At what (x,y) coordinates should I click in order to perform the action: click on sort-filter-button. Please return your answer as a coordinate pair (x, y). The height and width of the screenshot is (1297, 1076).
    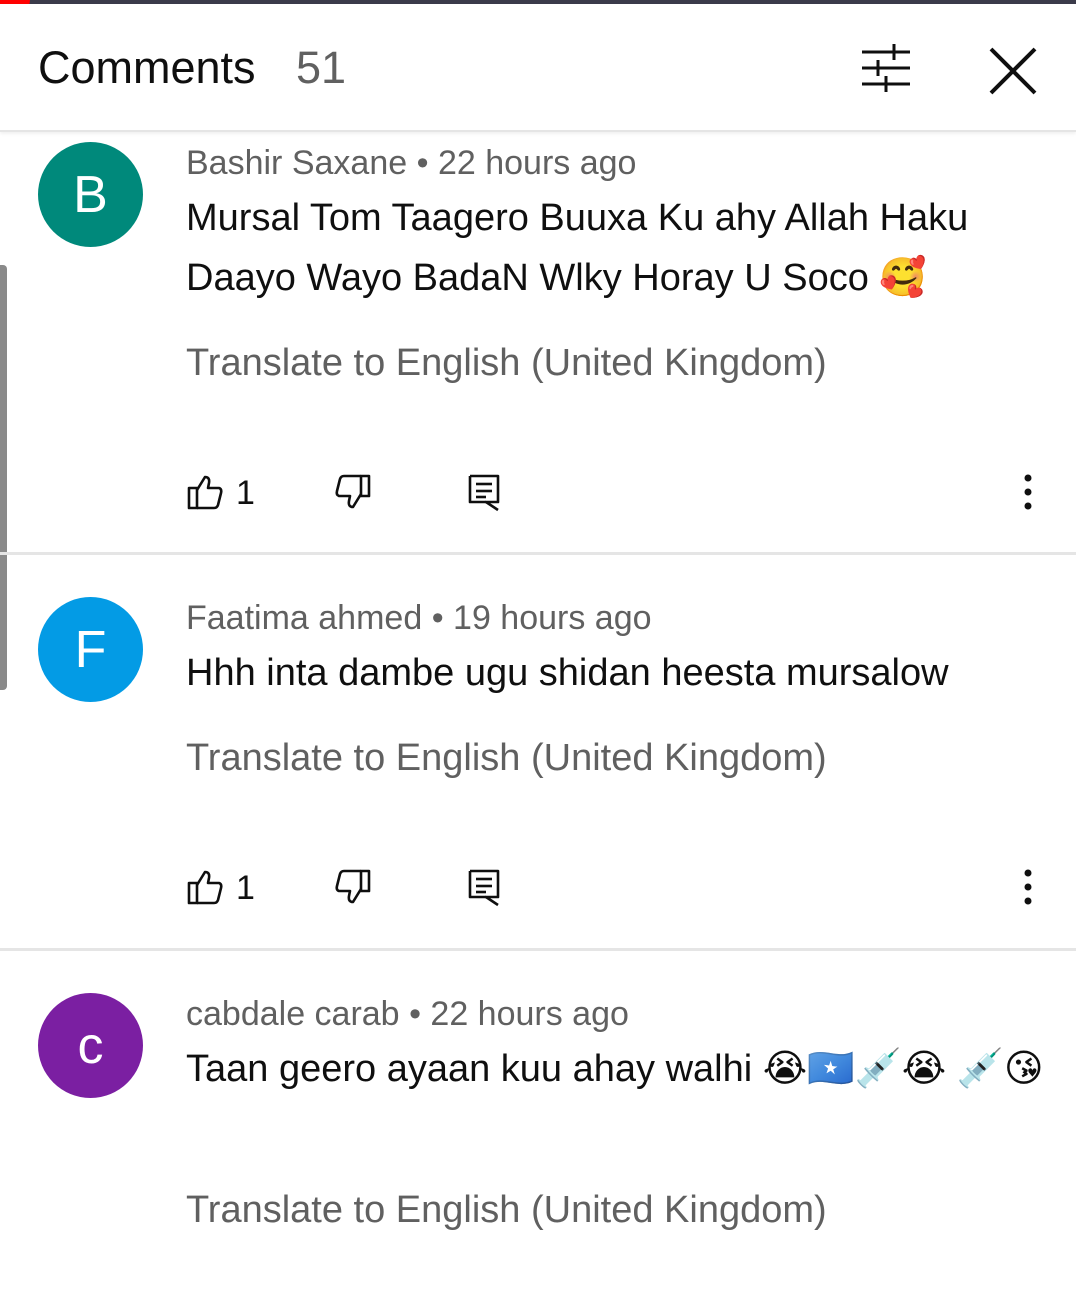
    Looking at the image, I should click on (886, 68).